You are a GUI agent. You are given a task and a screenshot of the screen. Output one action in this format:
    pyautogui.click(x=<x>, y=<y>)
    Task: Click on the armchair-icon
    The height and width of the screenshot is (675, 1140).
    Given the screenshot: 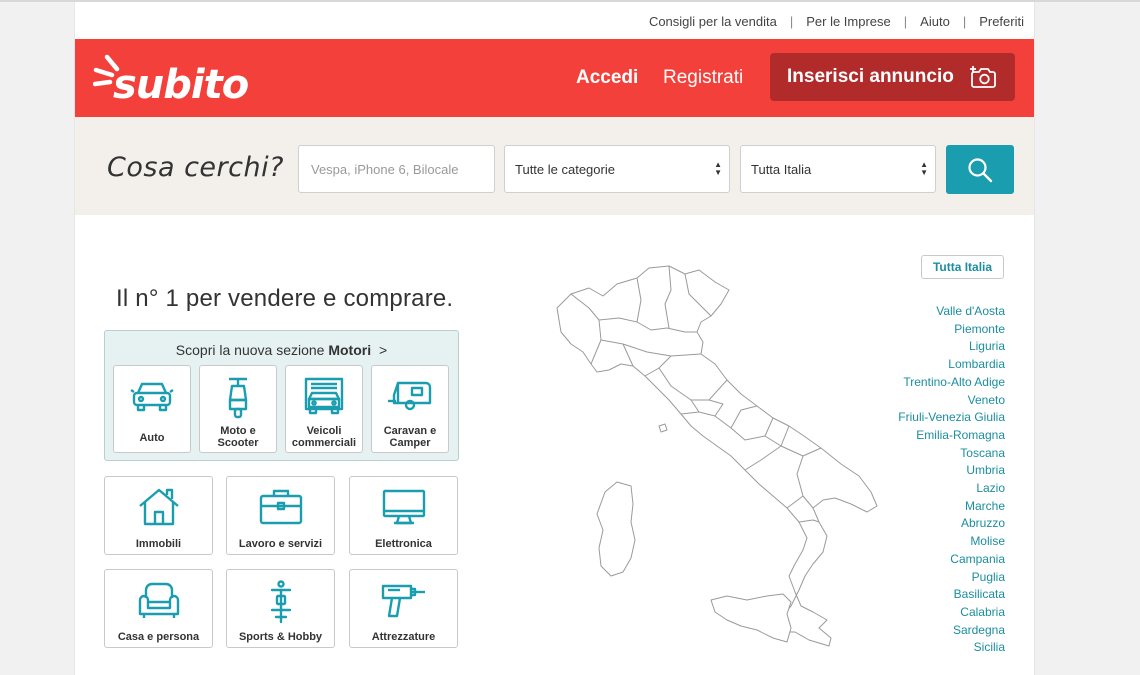 What is the action you would take?
    pyautogui.click(x=158, y=600)
    